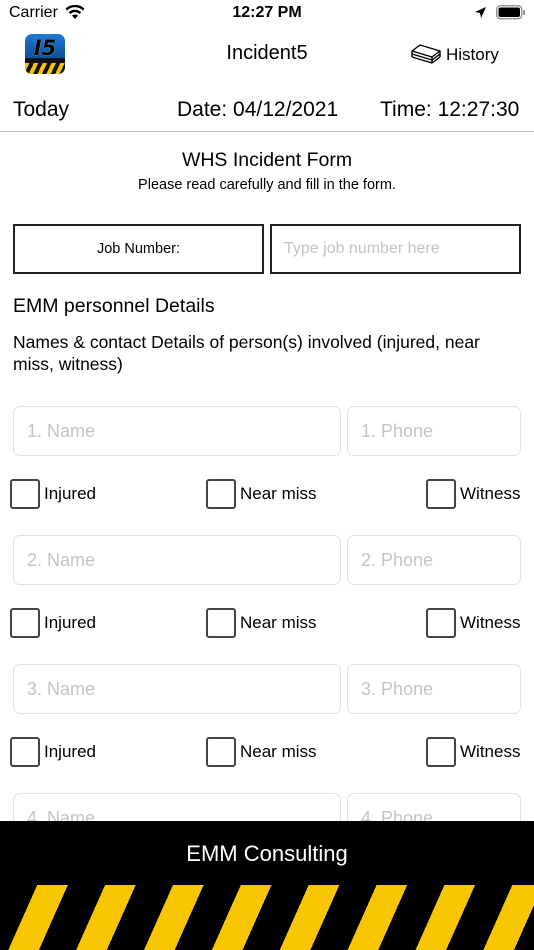 Image resolution: width=534 pixels, height=950 pixels. What do you see at coordinates (267, 917) in the screenshot?
I see `hazard-stripes` at bounding box center [267, 917].